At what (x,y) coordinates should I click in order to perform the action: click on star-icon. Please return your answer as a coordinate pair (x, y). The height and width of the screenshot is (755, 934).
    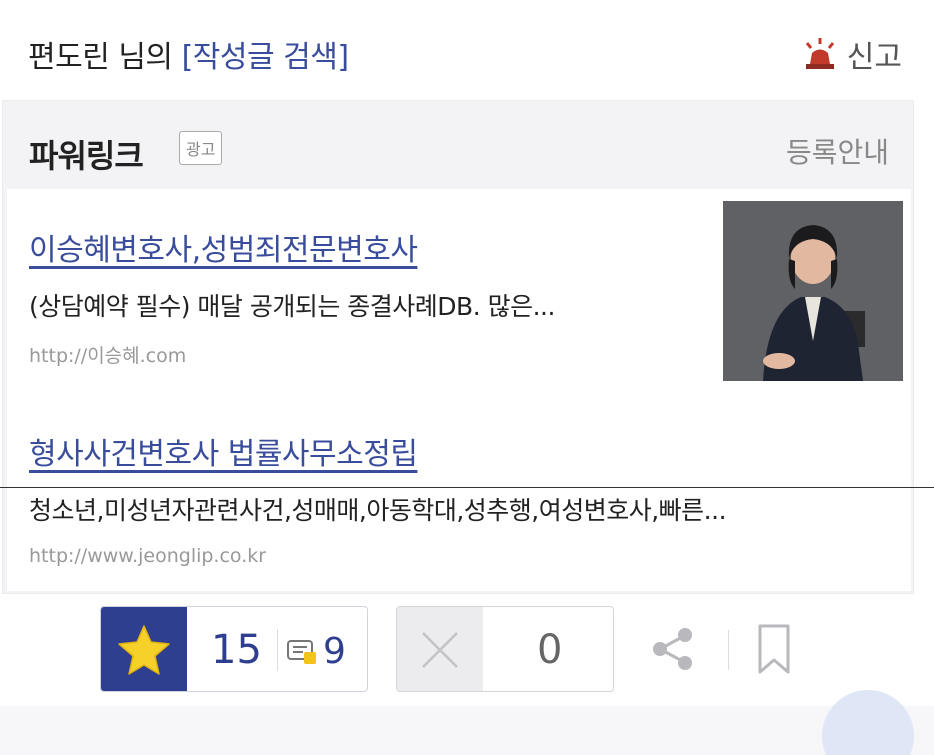
    Looking at the image, I should click on (144, 650).